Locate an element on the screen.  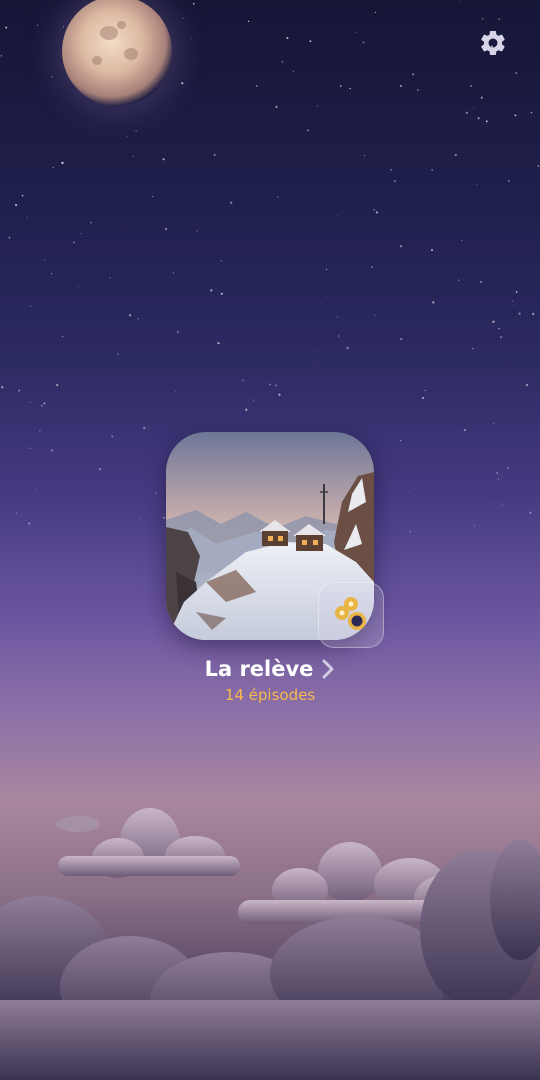
gear-icon is located at coordinates (493, 43).